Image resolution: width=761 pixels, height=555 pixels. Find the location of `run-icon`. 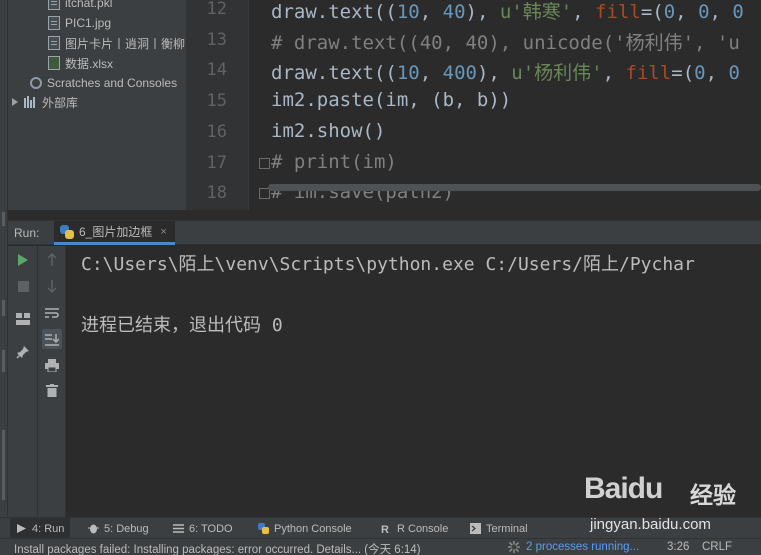

run-icon is located at coordinates (21, 528).